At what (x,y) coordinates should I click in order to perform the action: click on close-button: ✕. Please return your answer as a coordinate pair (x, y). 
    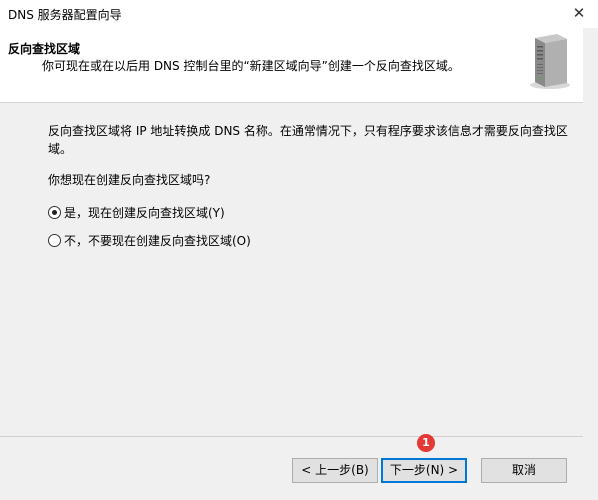
    Looking at the image, I should click on (579, 14).